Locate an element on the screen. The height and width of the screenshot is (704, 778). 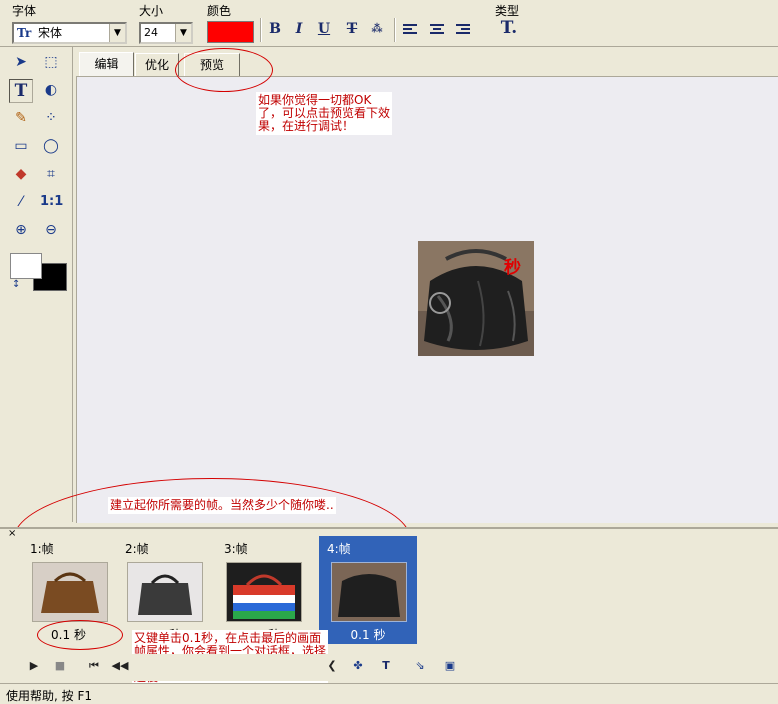
zoom-out-icon: ⊖ is located at coordinates (51, 230).